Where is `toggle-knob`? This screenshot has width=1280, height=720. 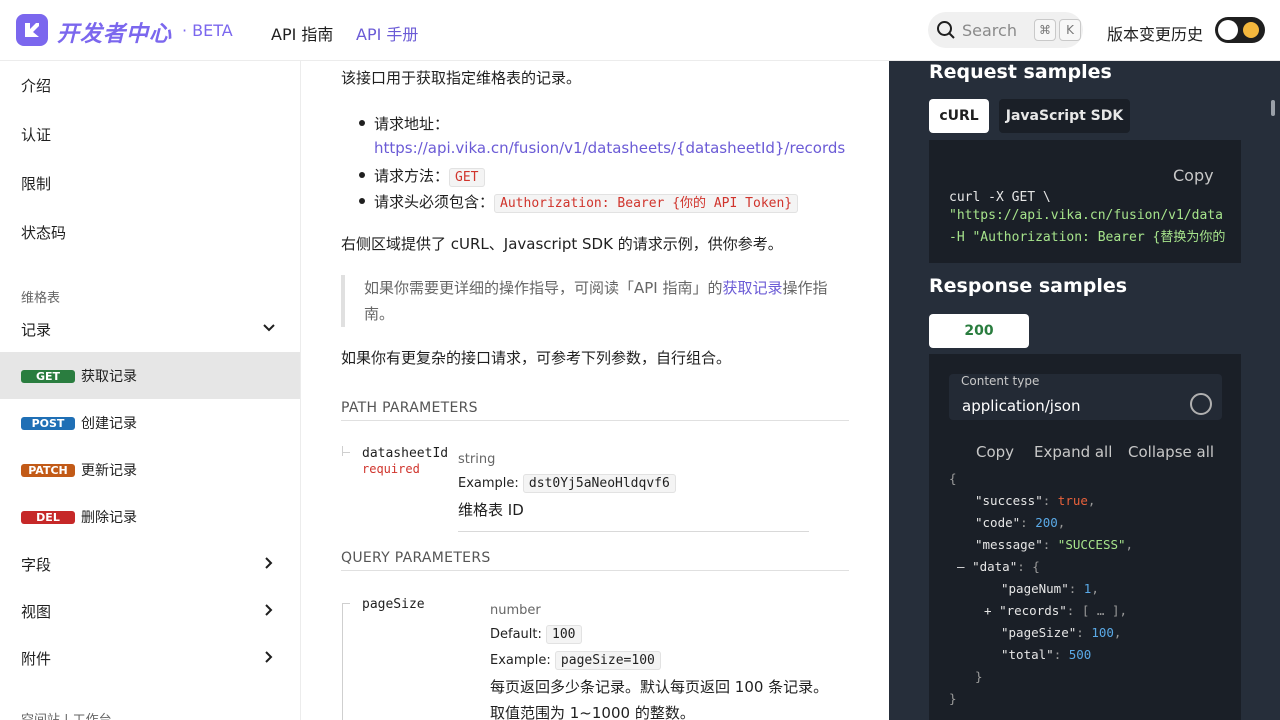
toggle-knob is located at coordinates (1228, 30).